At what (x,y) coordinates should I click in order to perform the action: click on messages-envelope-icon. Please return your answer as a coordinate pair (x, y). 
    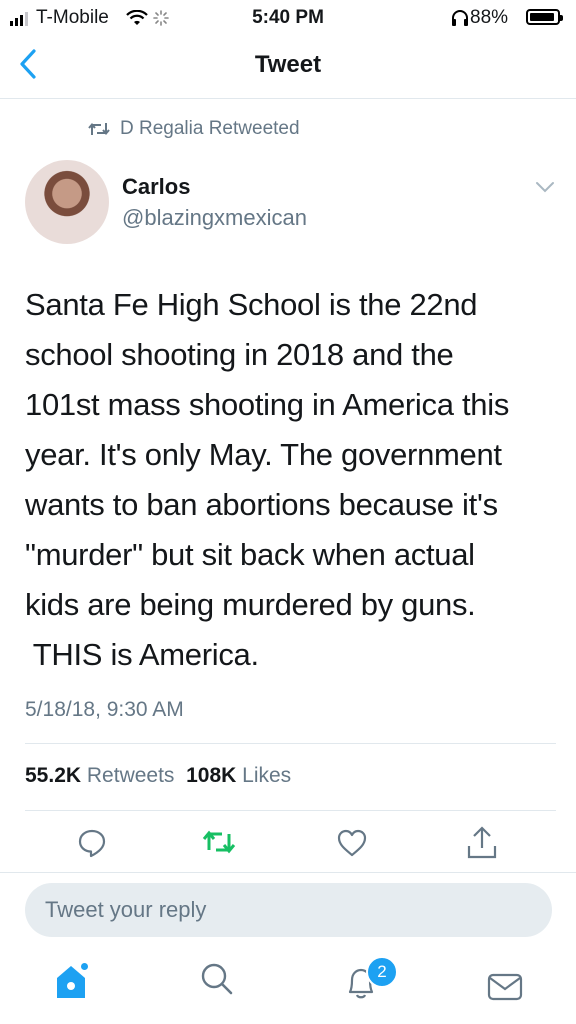
    Looking at the image, I should click on (505, 987).